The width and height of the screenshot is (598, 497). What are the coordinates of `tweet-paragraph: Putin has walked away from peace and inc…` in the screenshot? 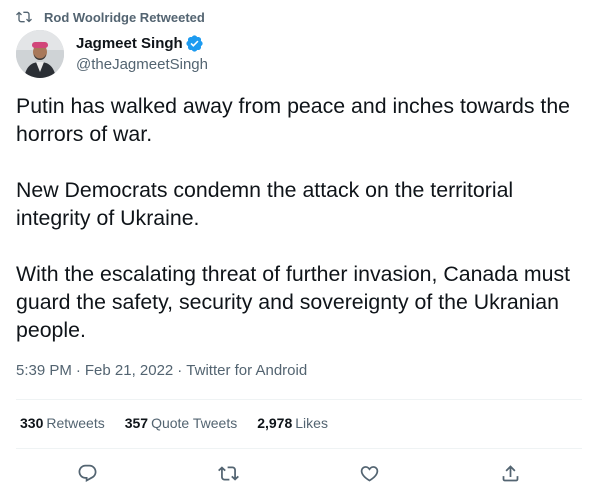 It's located at (293, 120).